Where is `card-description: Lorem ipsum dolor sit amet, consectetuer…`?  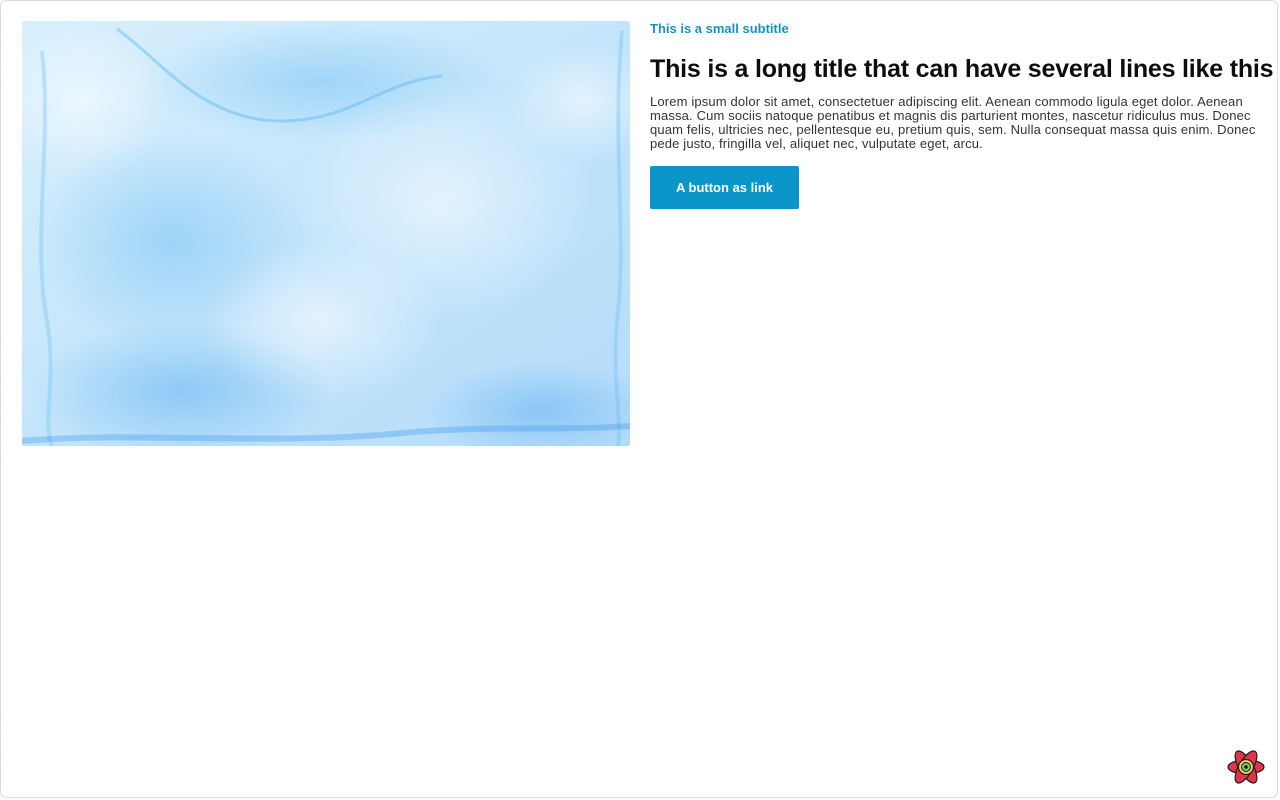
card-description: Lorem ipsum dolor sit amet, consectetuer… is located at coordinates (953, 122).